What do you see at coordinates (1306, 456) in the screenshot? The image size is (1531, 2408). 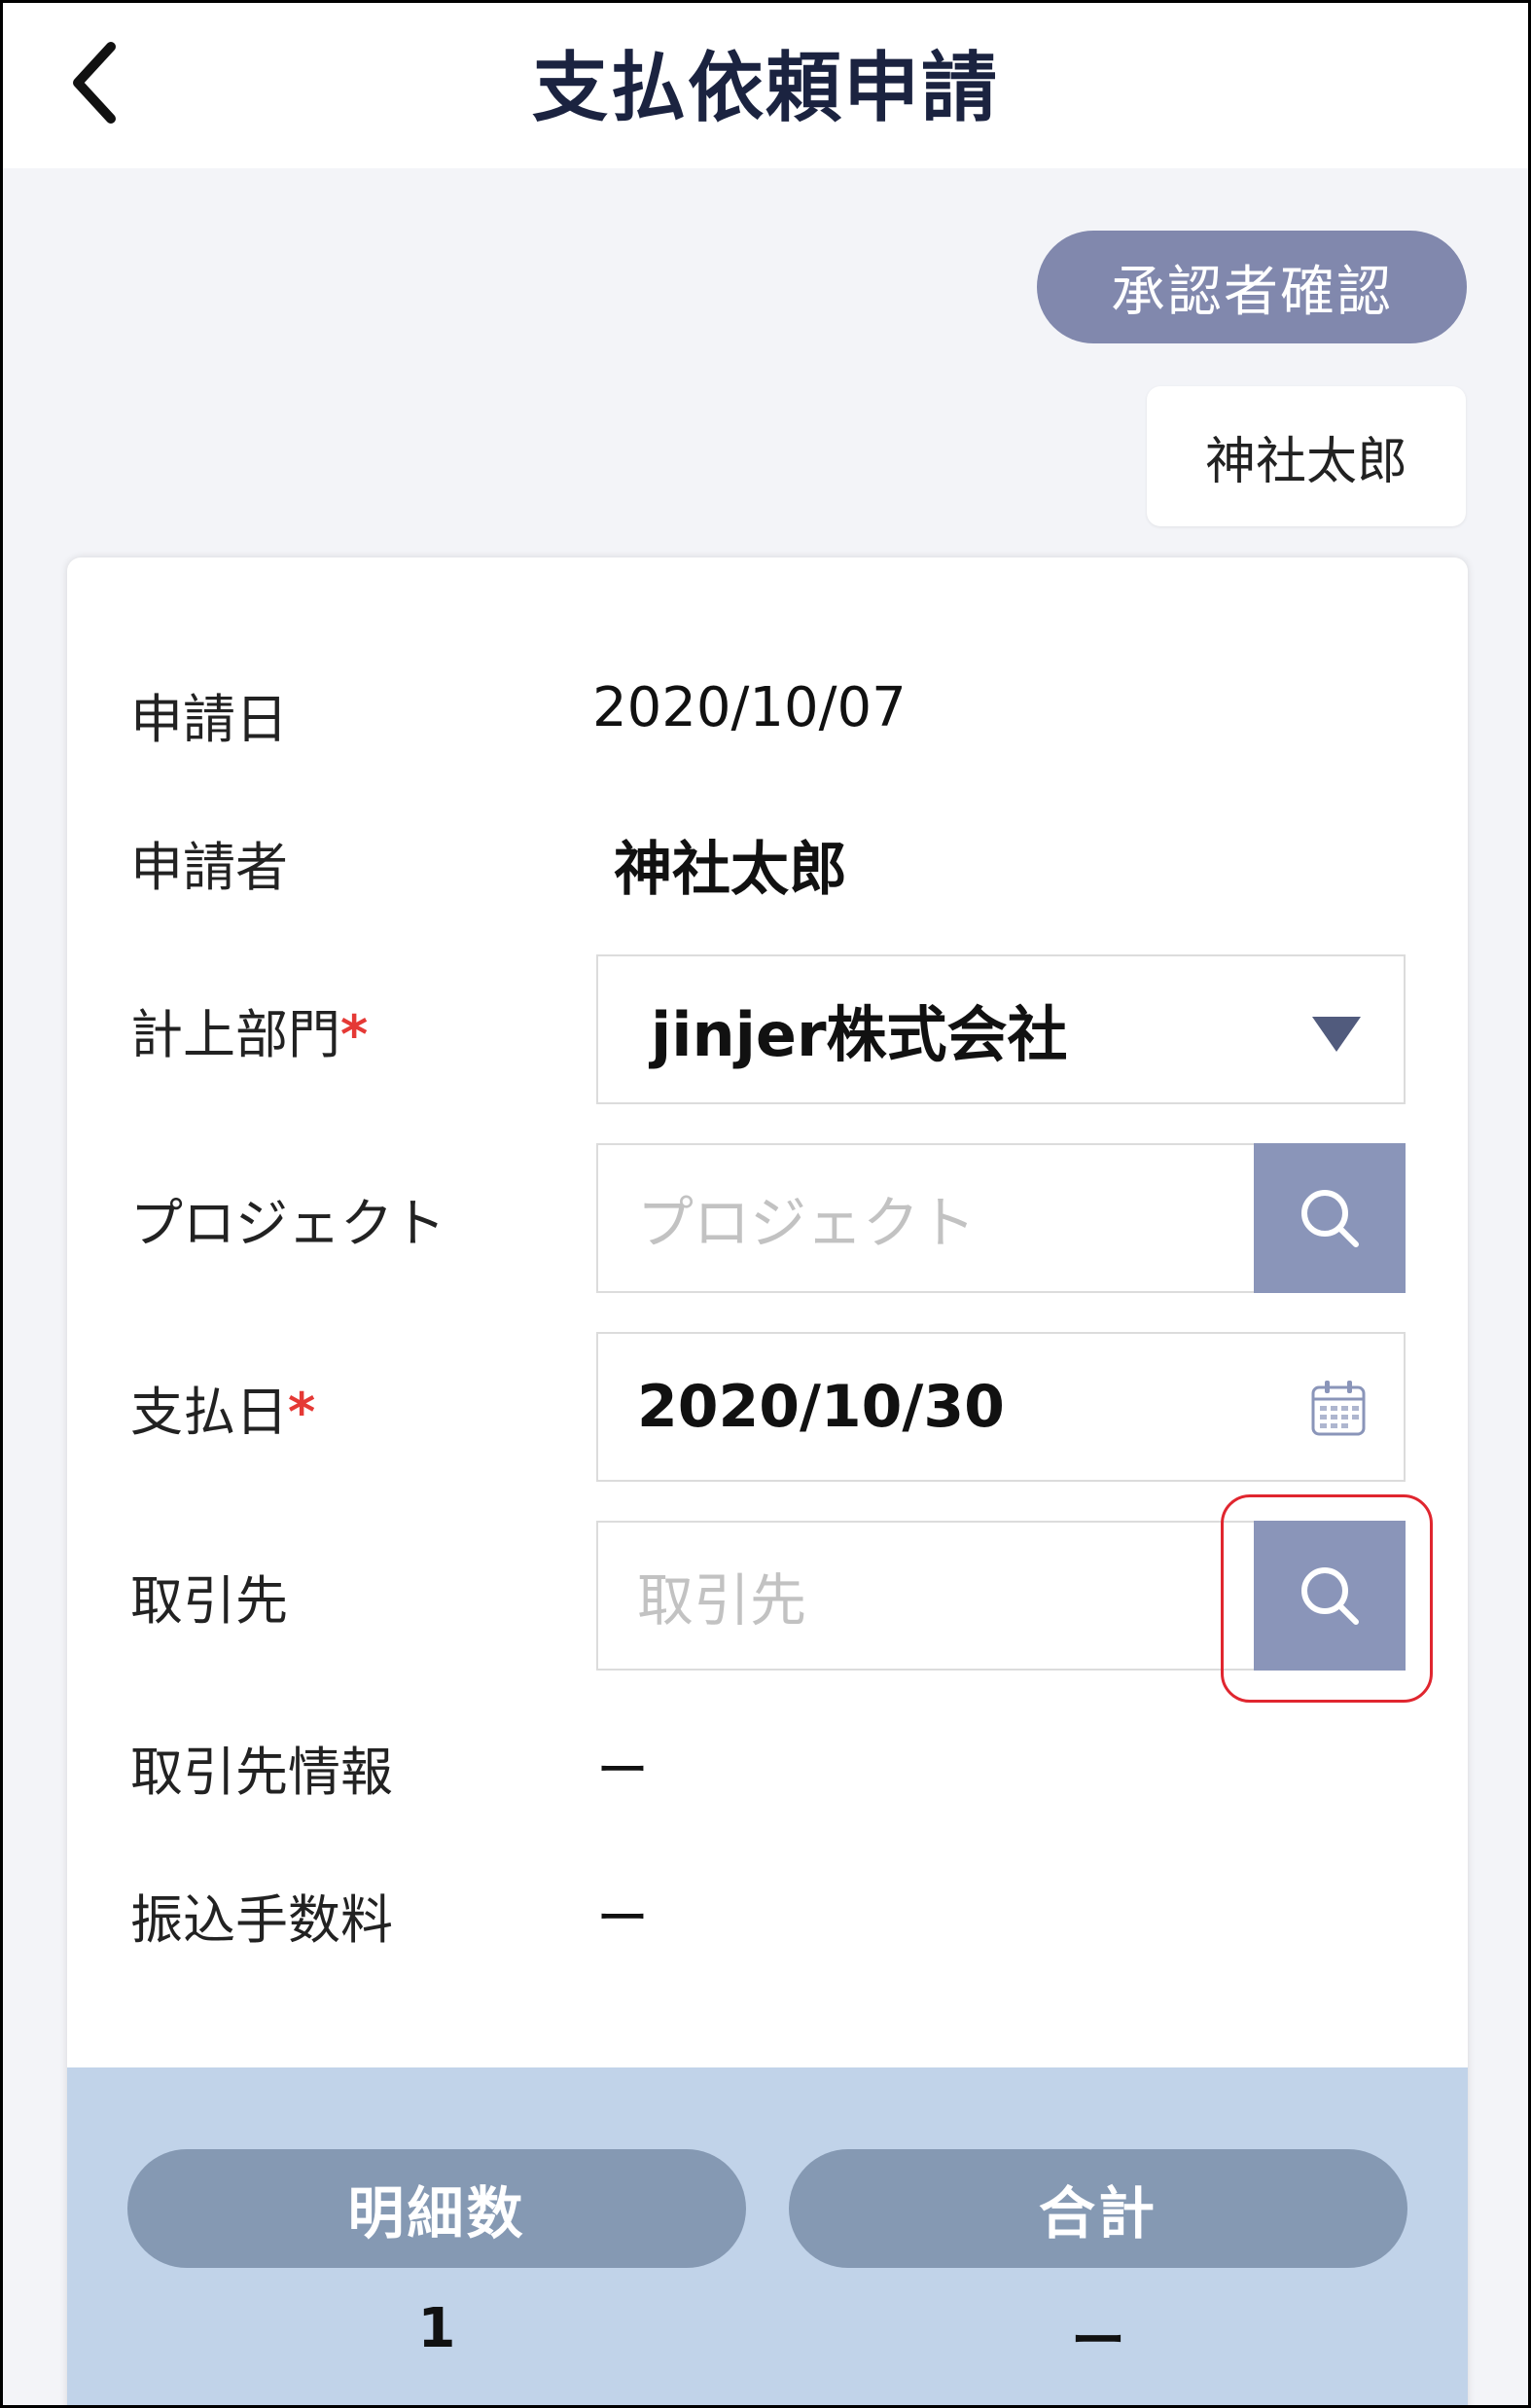 I see `approver-name-chip: 神社太郎` at bounding box center [1306, 456].